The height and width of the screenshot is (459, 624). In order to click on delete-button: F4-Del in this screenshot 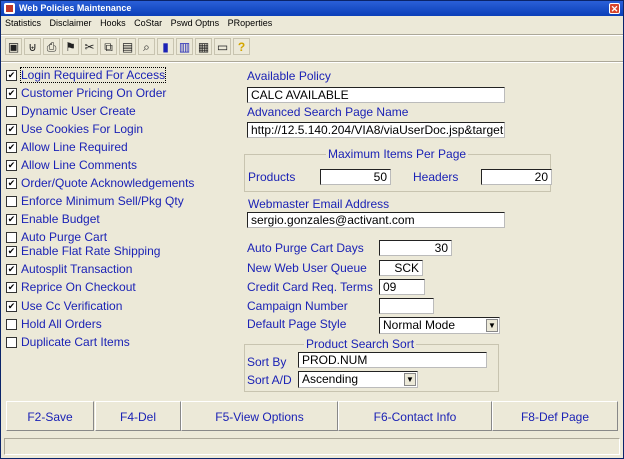, I will do `click(138, 416)`.